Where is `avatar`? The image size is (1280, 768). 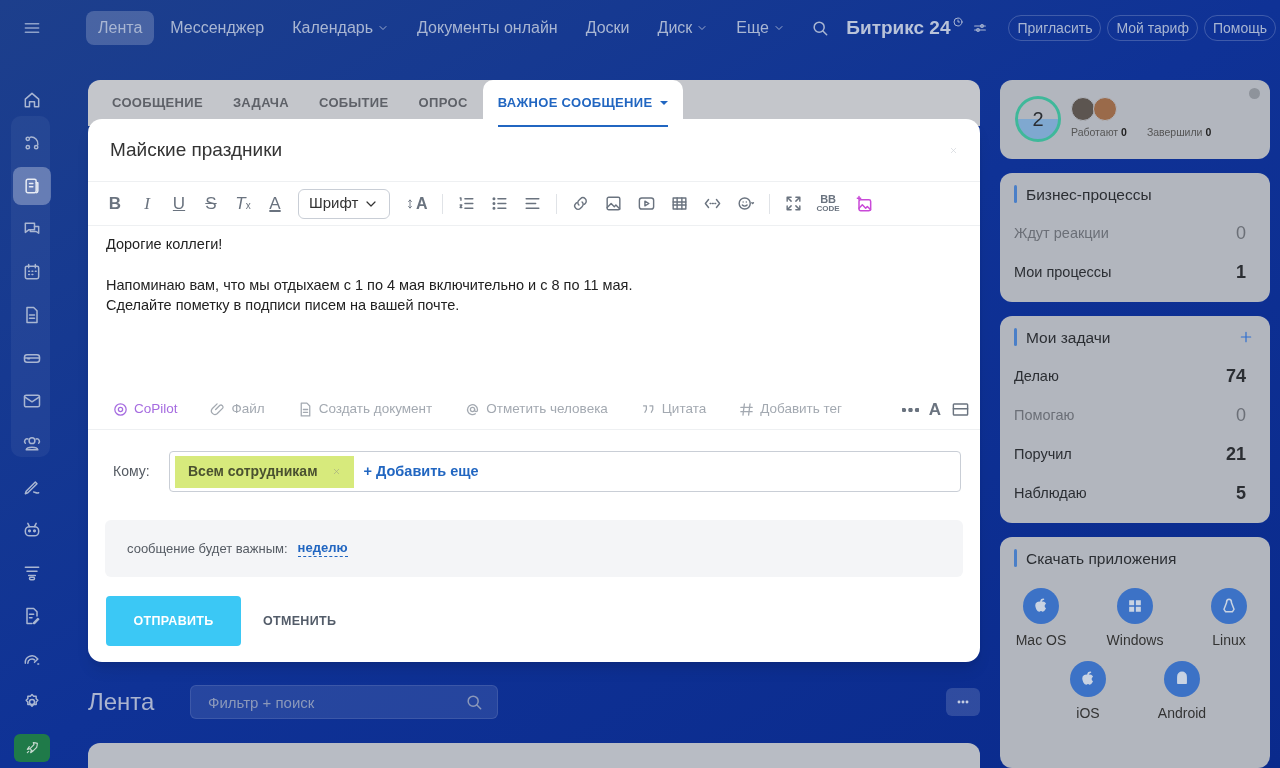
avatar is located at coordinates (1083, 108).